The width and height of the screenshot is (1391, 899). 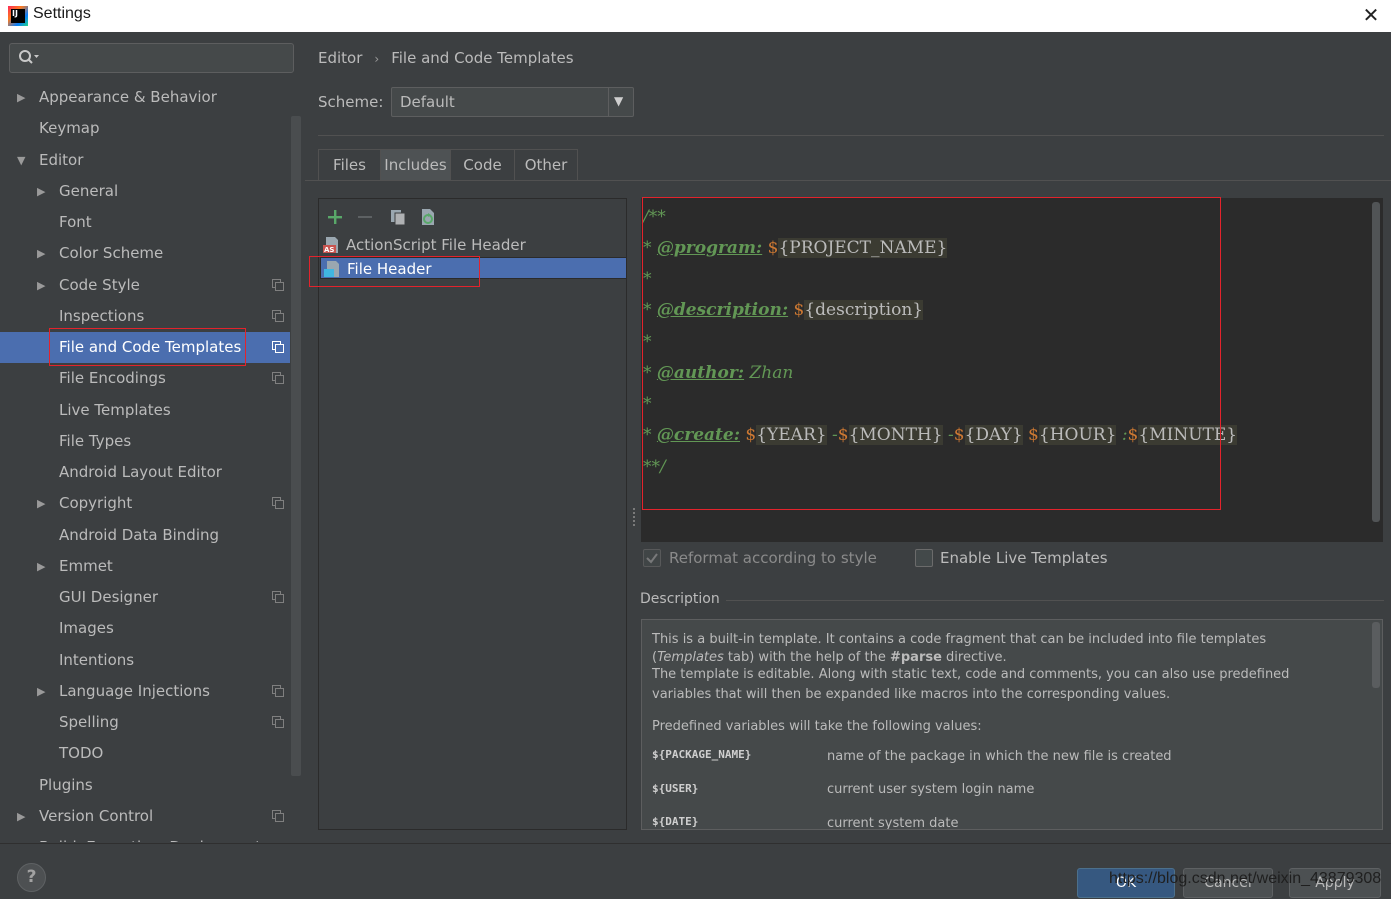 I want to click on sidebar-item: File Encodings, so click(x=145, y=378).